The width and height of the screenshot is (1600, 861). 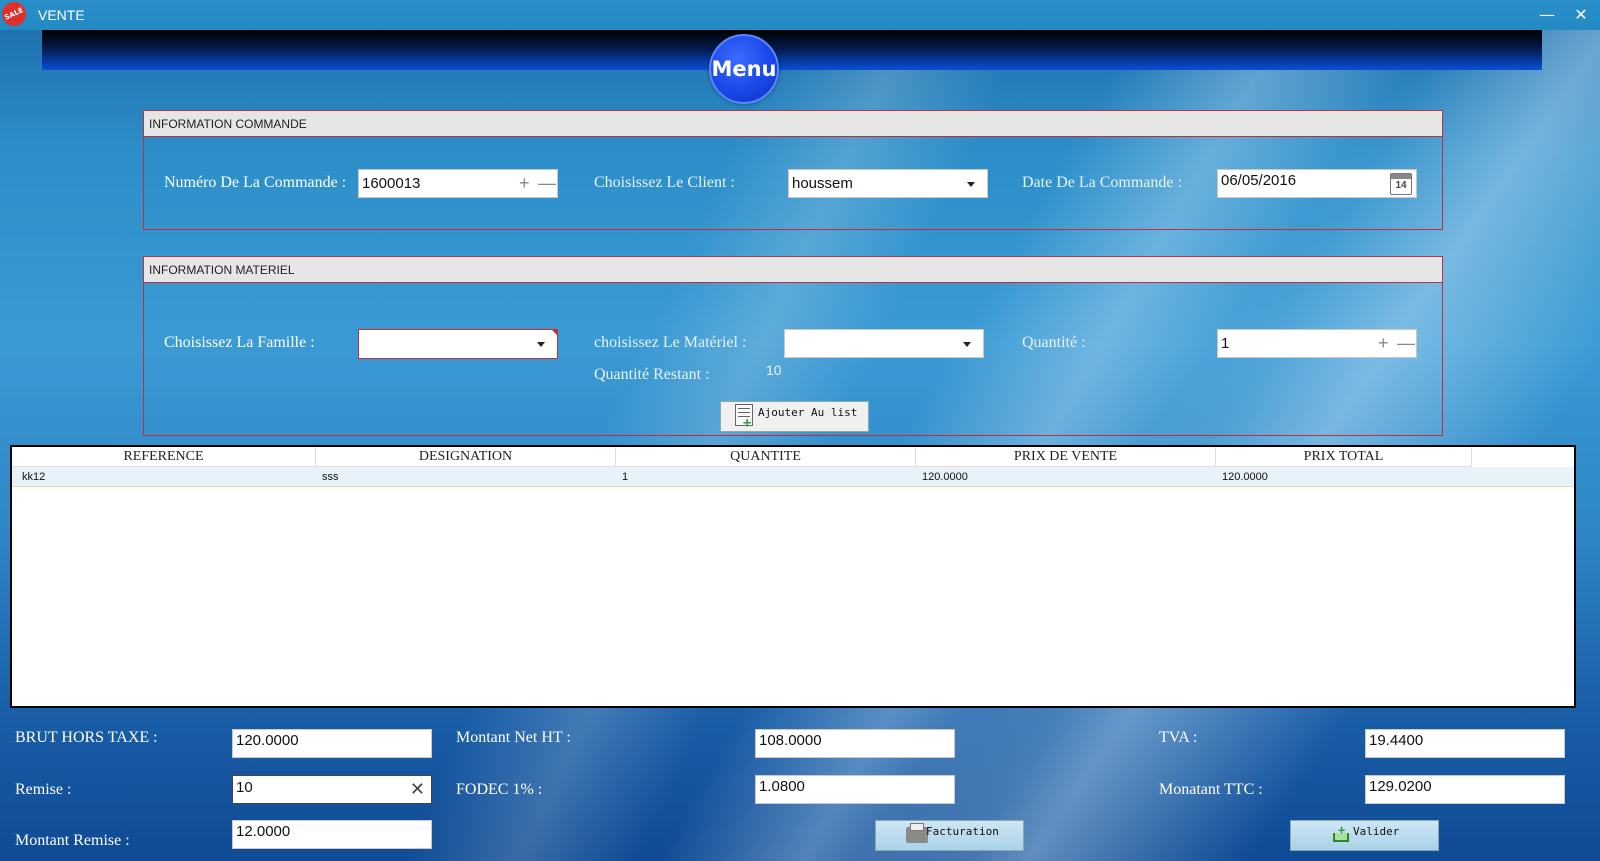 I want to click on famille-label: Choisissez La Famille :, so click(x=239, y=342).